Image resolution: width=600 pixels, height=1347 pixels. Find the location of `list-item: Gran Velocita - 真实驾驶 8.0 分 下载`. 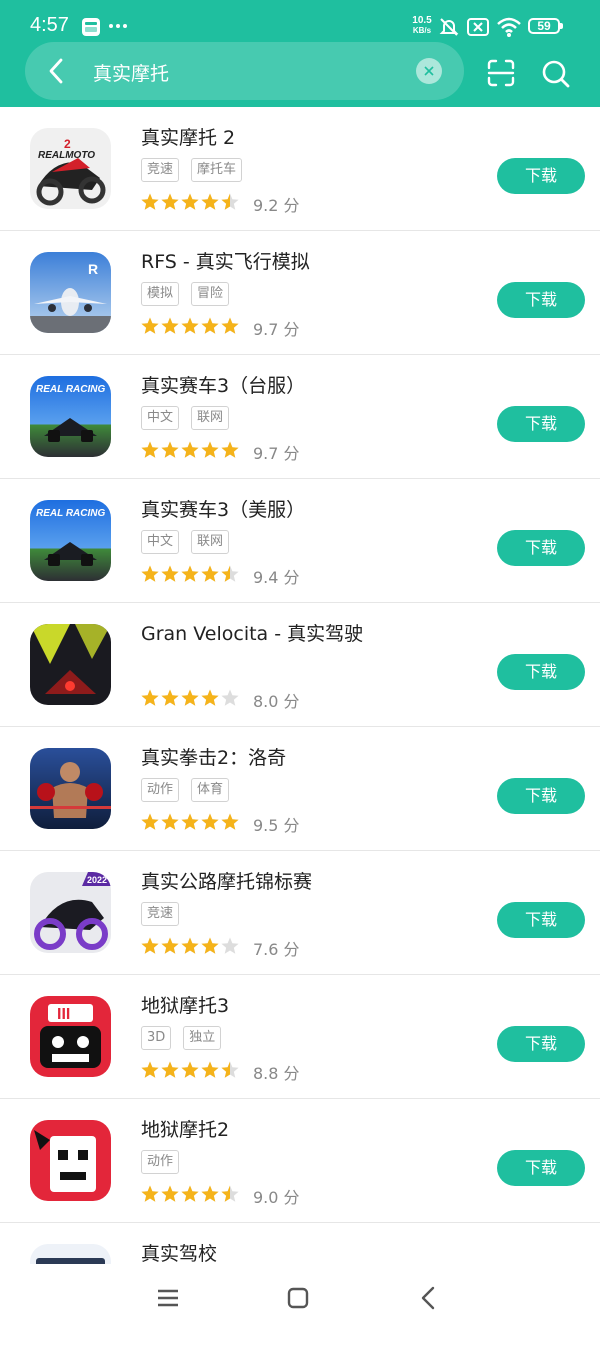

list-item: Gran Velocita - 真实驾驶 8.0 分 下载 is located at coordinates (300, 665).